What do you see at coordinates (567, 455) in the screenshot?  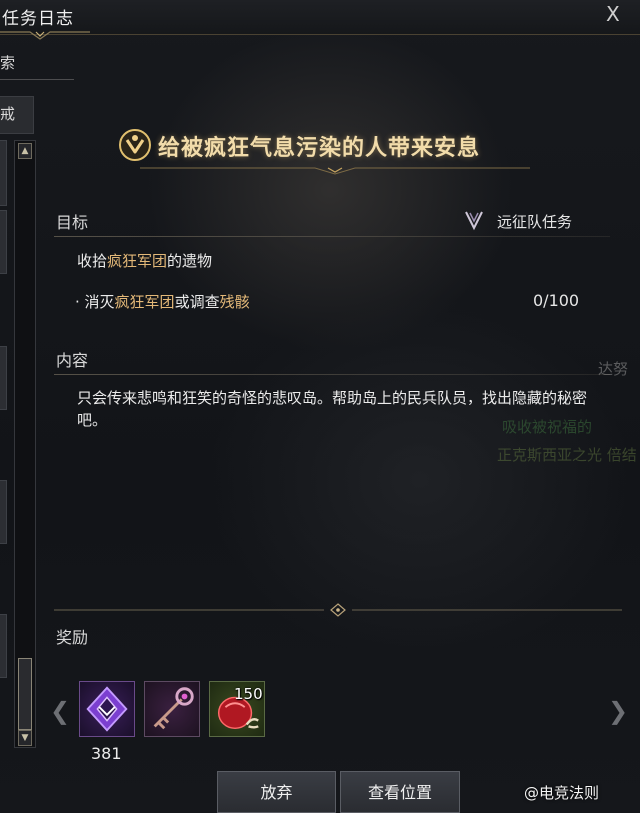 I see `background-text: 正克斯西亚之光 倍结` at bounding box center [567, 455].